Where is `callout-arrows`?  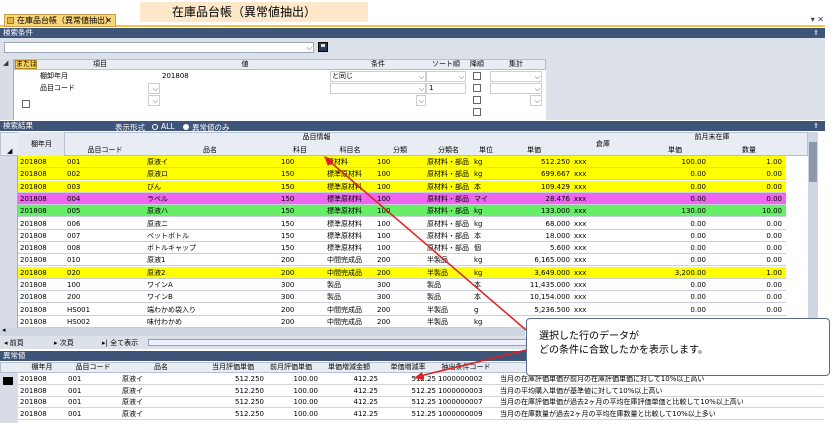
callout-arrows is located at coordinates (425, 268).